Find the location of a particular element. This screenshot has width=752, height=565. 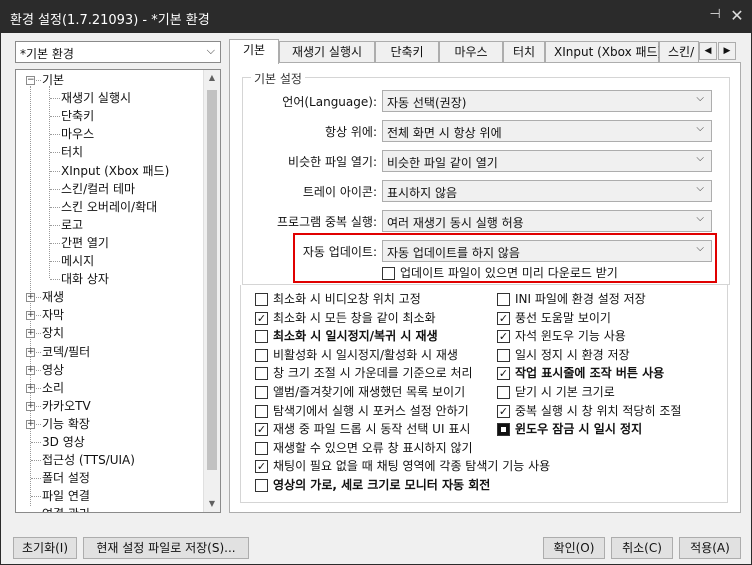

option-checkbox: ✓ 중복 실행 시 창 위치 적당히 조절 is located at coordinates (612, 411).